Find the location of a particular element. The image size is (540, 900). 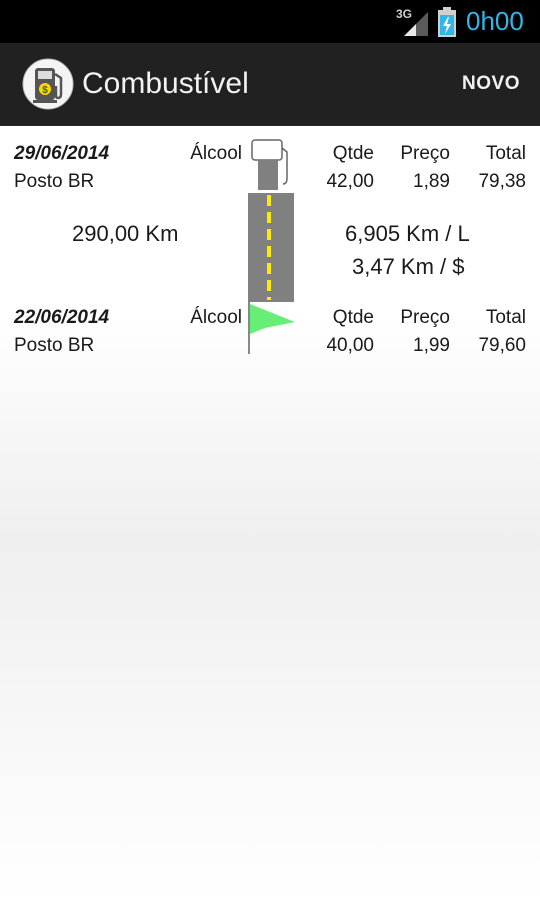

trip-km-per-currency: 3,47 Km / $ is located at coordinates (408, 266).